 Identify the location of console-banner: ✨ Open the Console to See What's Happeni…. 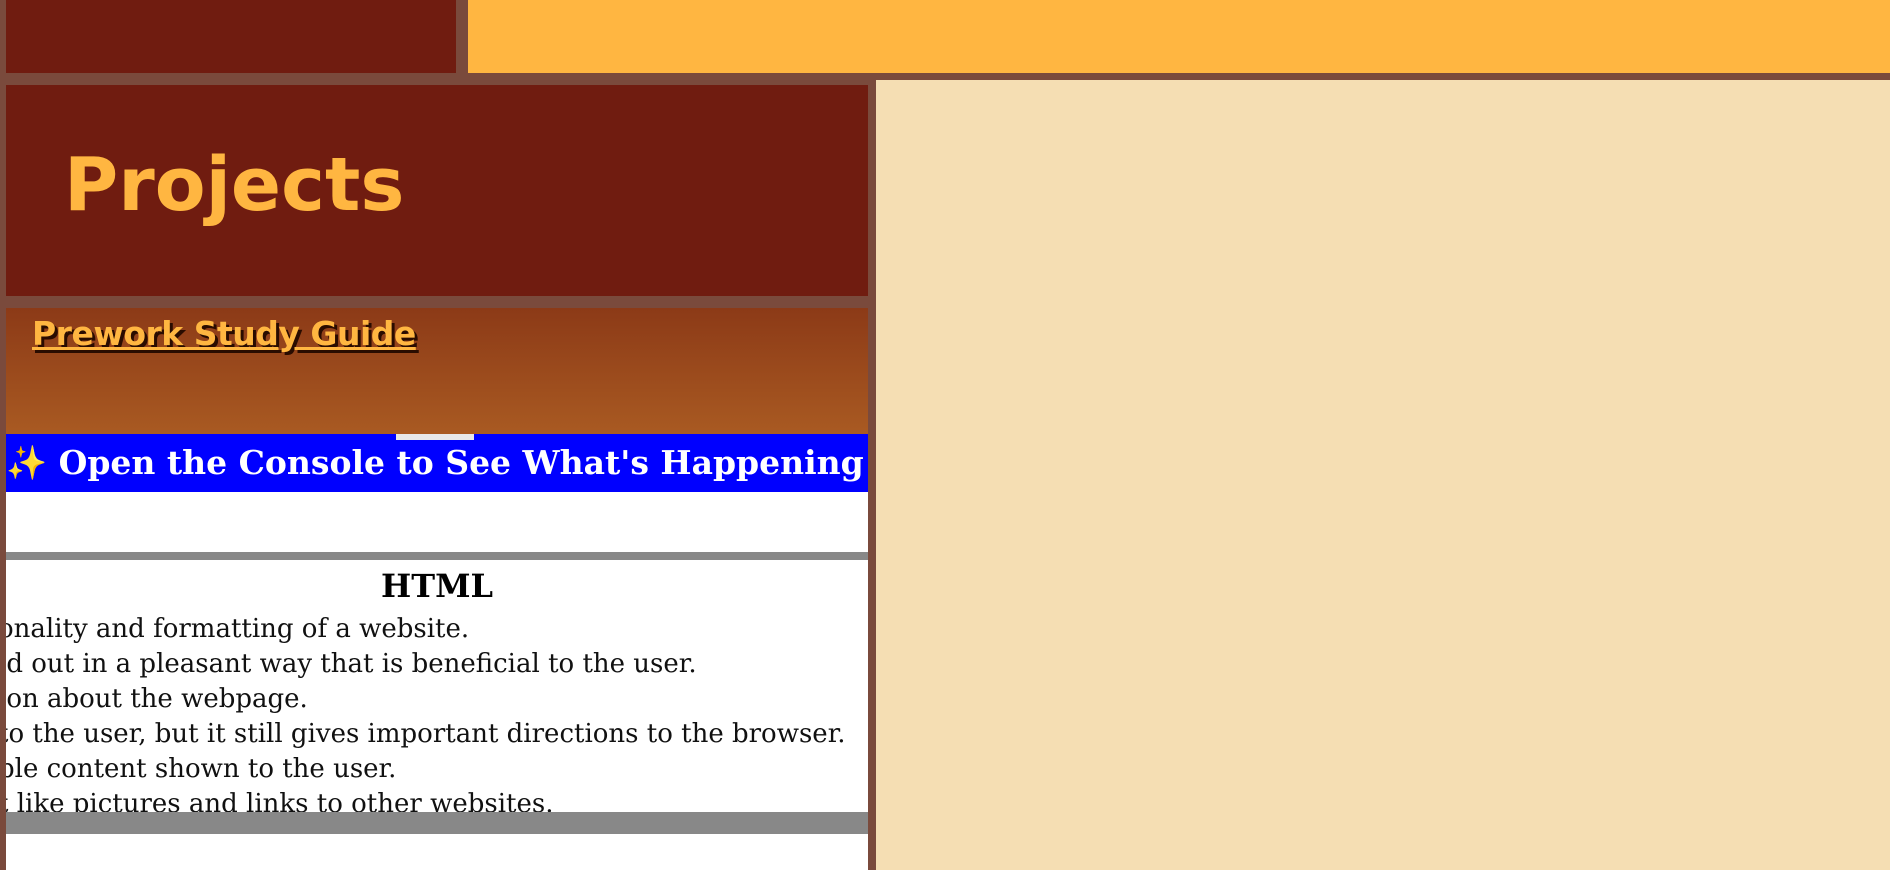
(437, 463).